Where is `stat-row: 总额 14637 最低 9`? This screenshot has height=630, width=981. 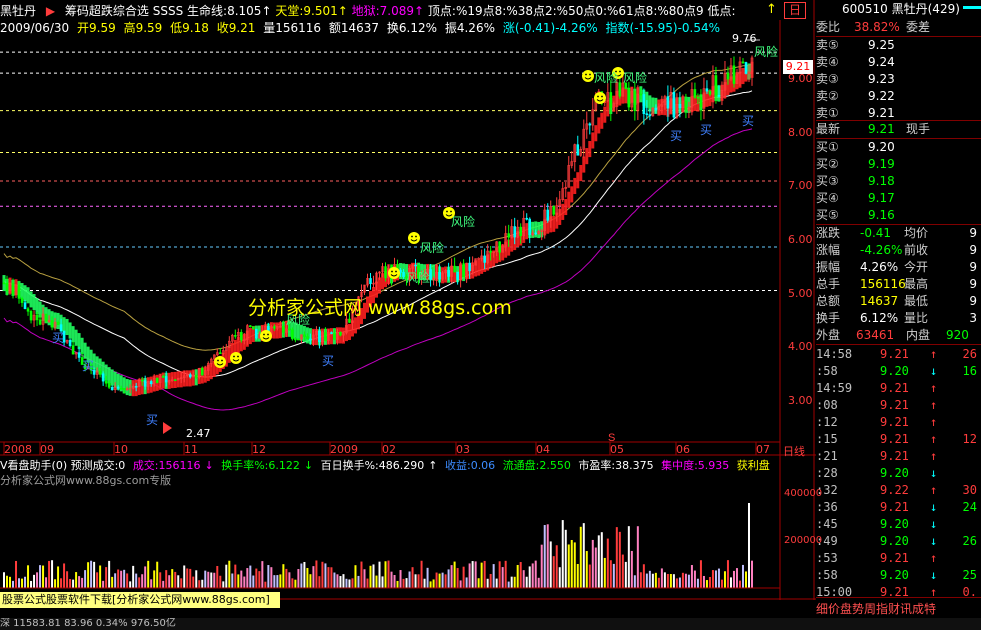 stat-row: 总额 14637 最低 9 is located at coordinates (898, 301).